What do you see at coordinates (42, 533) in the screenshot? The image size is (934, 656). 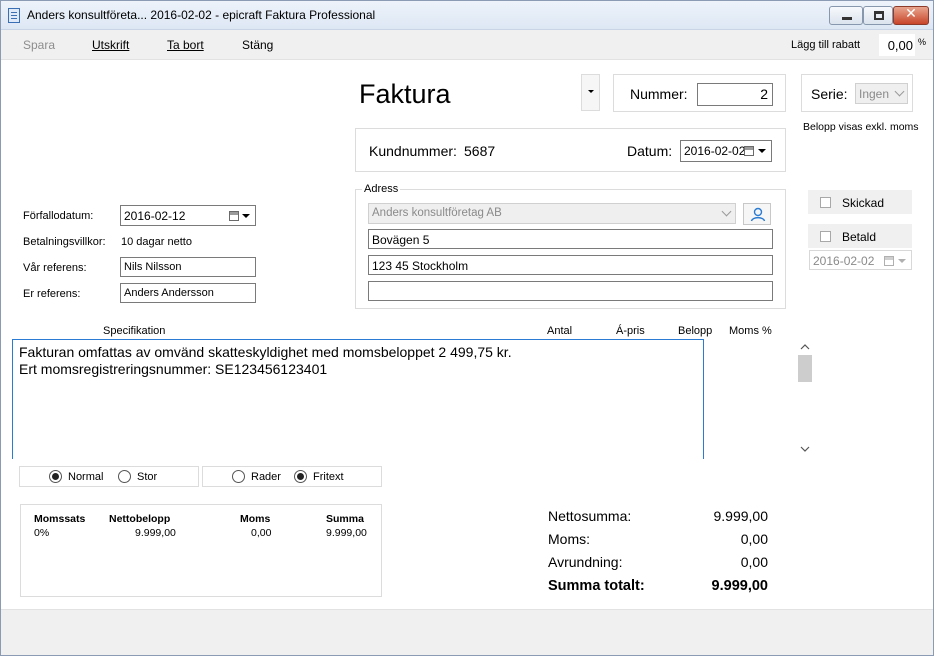 I see `vat-table-cell: 0%` at bounding box center [42, 533].